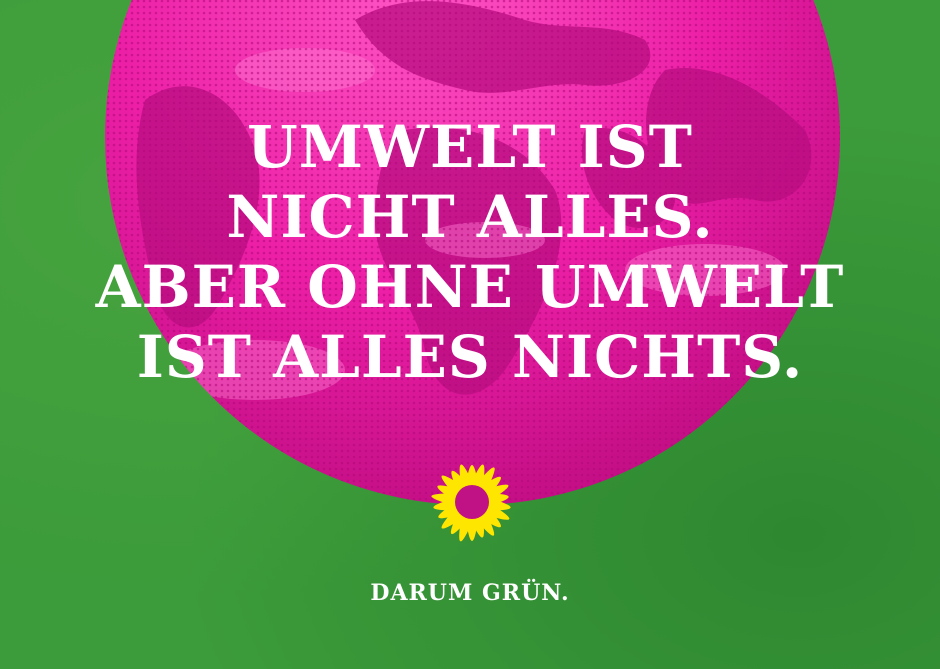 This screenshot has width=940, height=669. What do you see at coordinates (470, 357) in the screenshot?
I see `headline-line-4: IST ALLES NICHTS.` at bounding box center [470, 357].